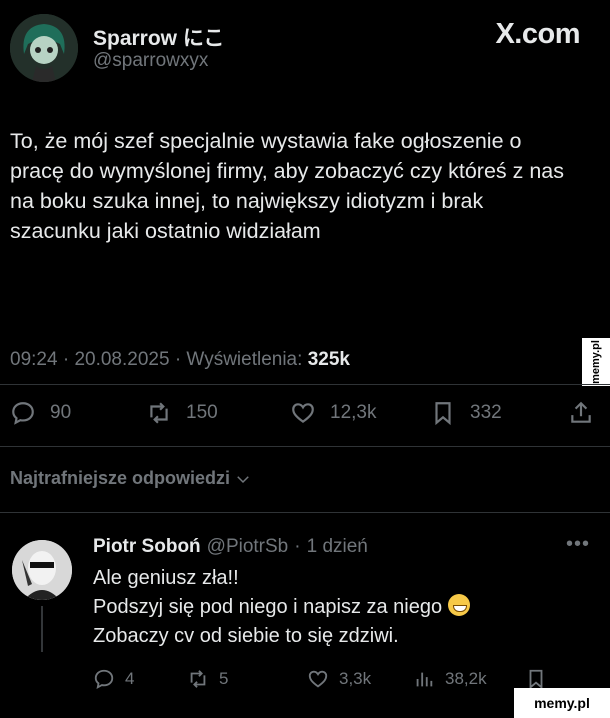 This screenshot has height=718, width=610. I want to click on tweet-time: 09:24, so click(34, 359).